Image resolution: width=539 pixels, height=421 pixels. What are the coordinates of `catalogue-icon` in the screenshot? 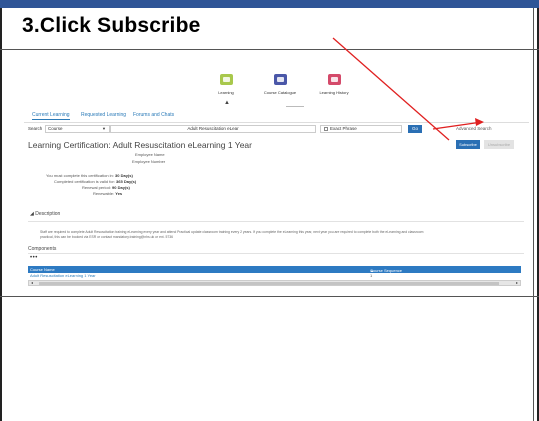 It's located at (280, 79).